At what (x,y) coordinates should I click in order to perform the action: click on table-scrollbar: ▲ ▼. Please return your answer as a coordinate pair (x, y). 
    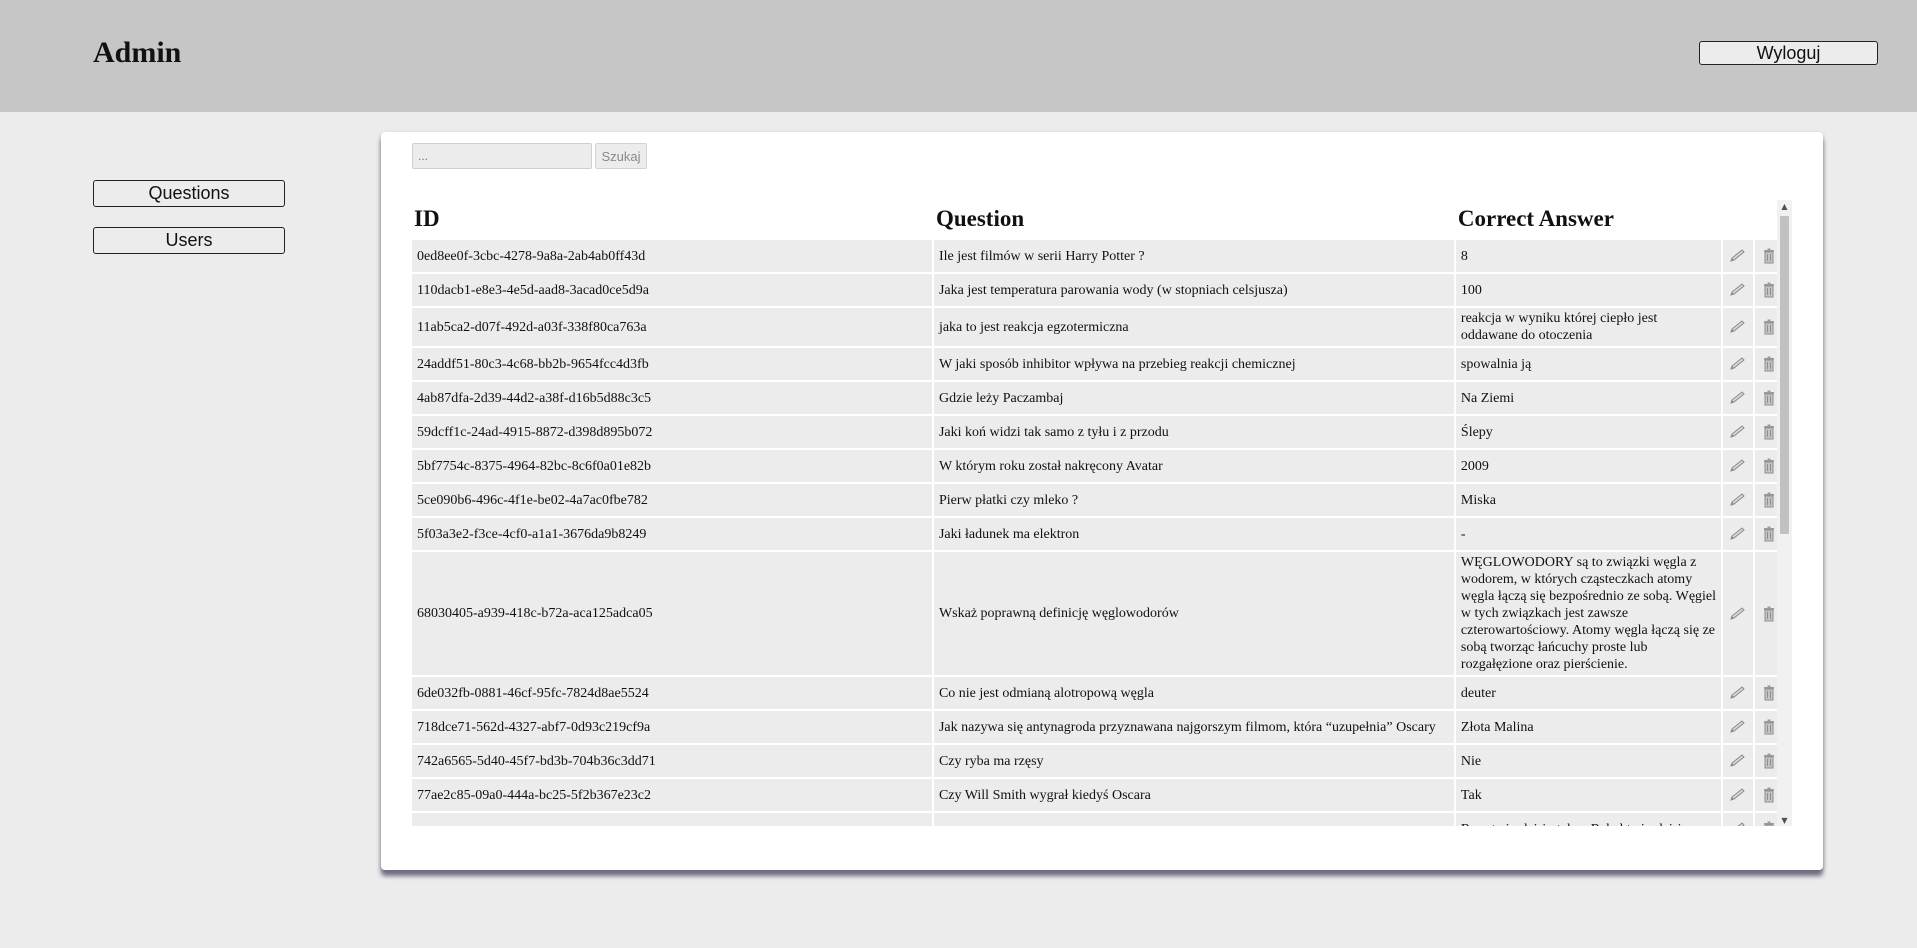
    Looking at the image, I should click on (1784, 513).